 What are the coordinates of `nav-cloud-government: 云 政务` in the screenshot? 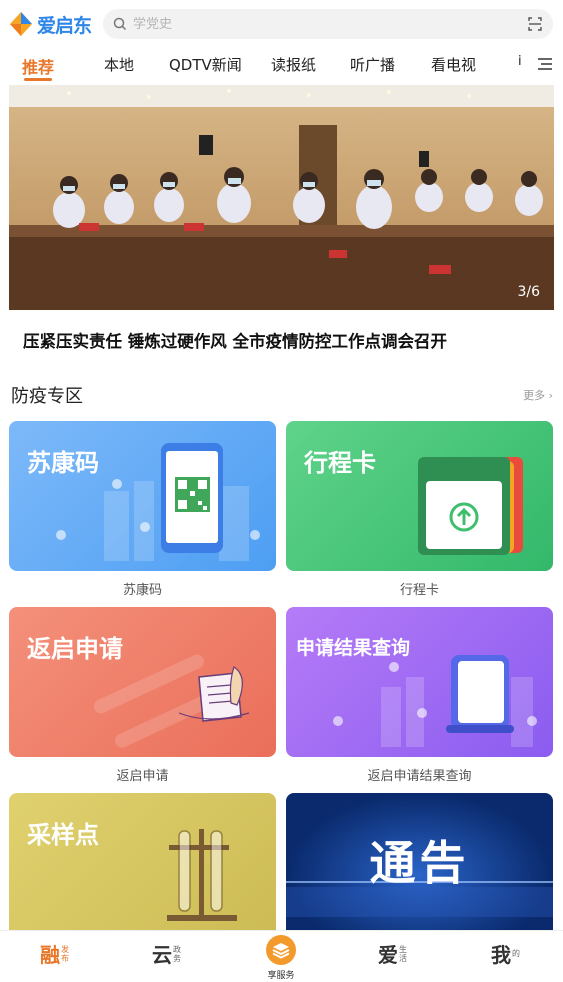 It's located at (167, 953).